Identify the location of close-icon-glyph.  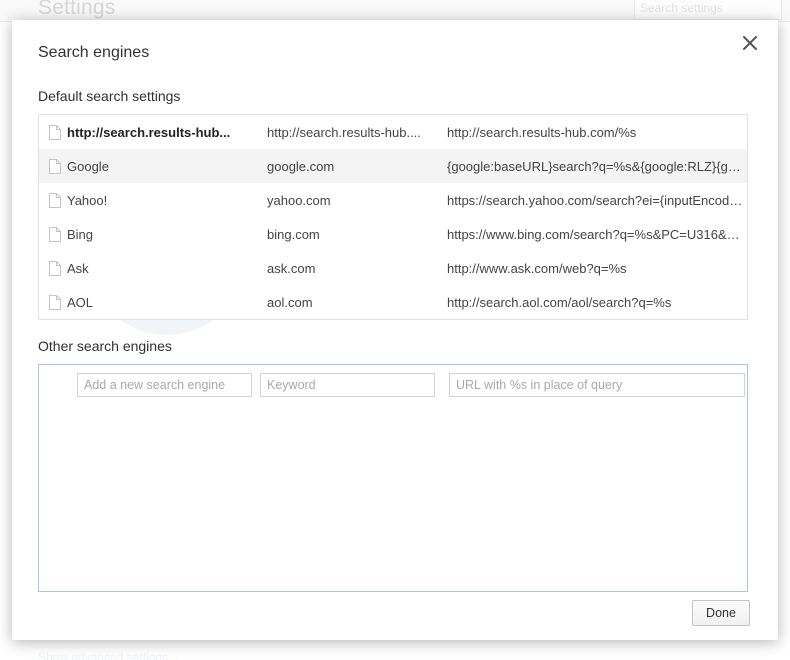
(750, 43).